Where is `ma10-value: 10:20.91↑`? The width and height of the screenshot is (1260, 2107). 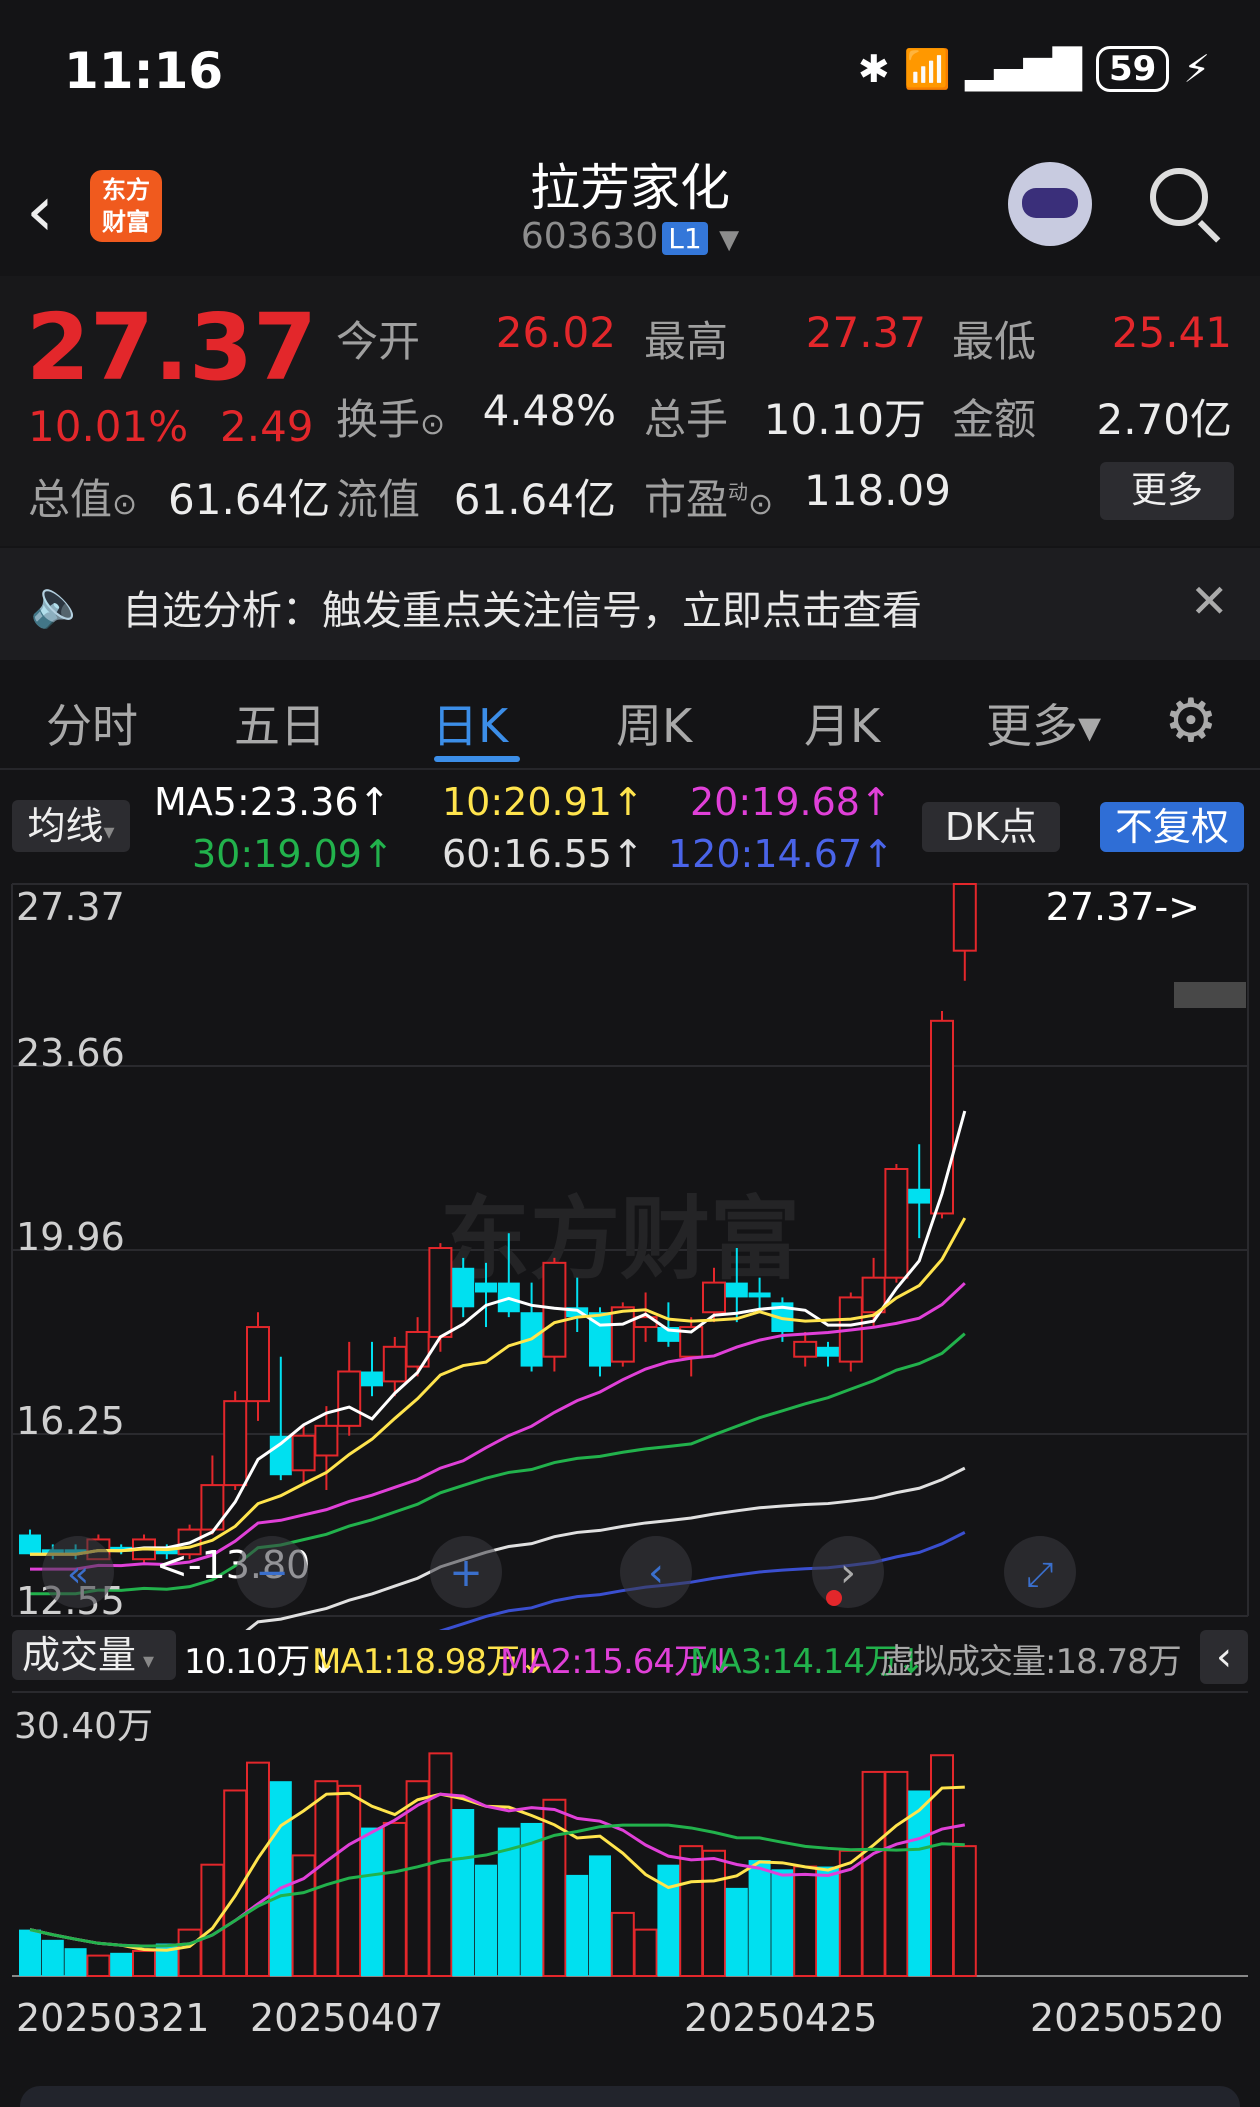 ma10-value: 10:20.91↑ is located at coordinates (543, 802).